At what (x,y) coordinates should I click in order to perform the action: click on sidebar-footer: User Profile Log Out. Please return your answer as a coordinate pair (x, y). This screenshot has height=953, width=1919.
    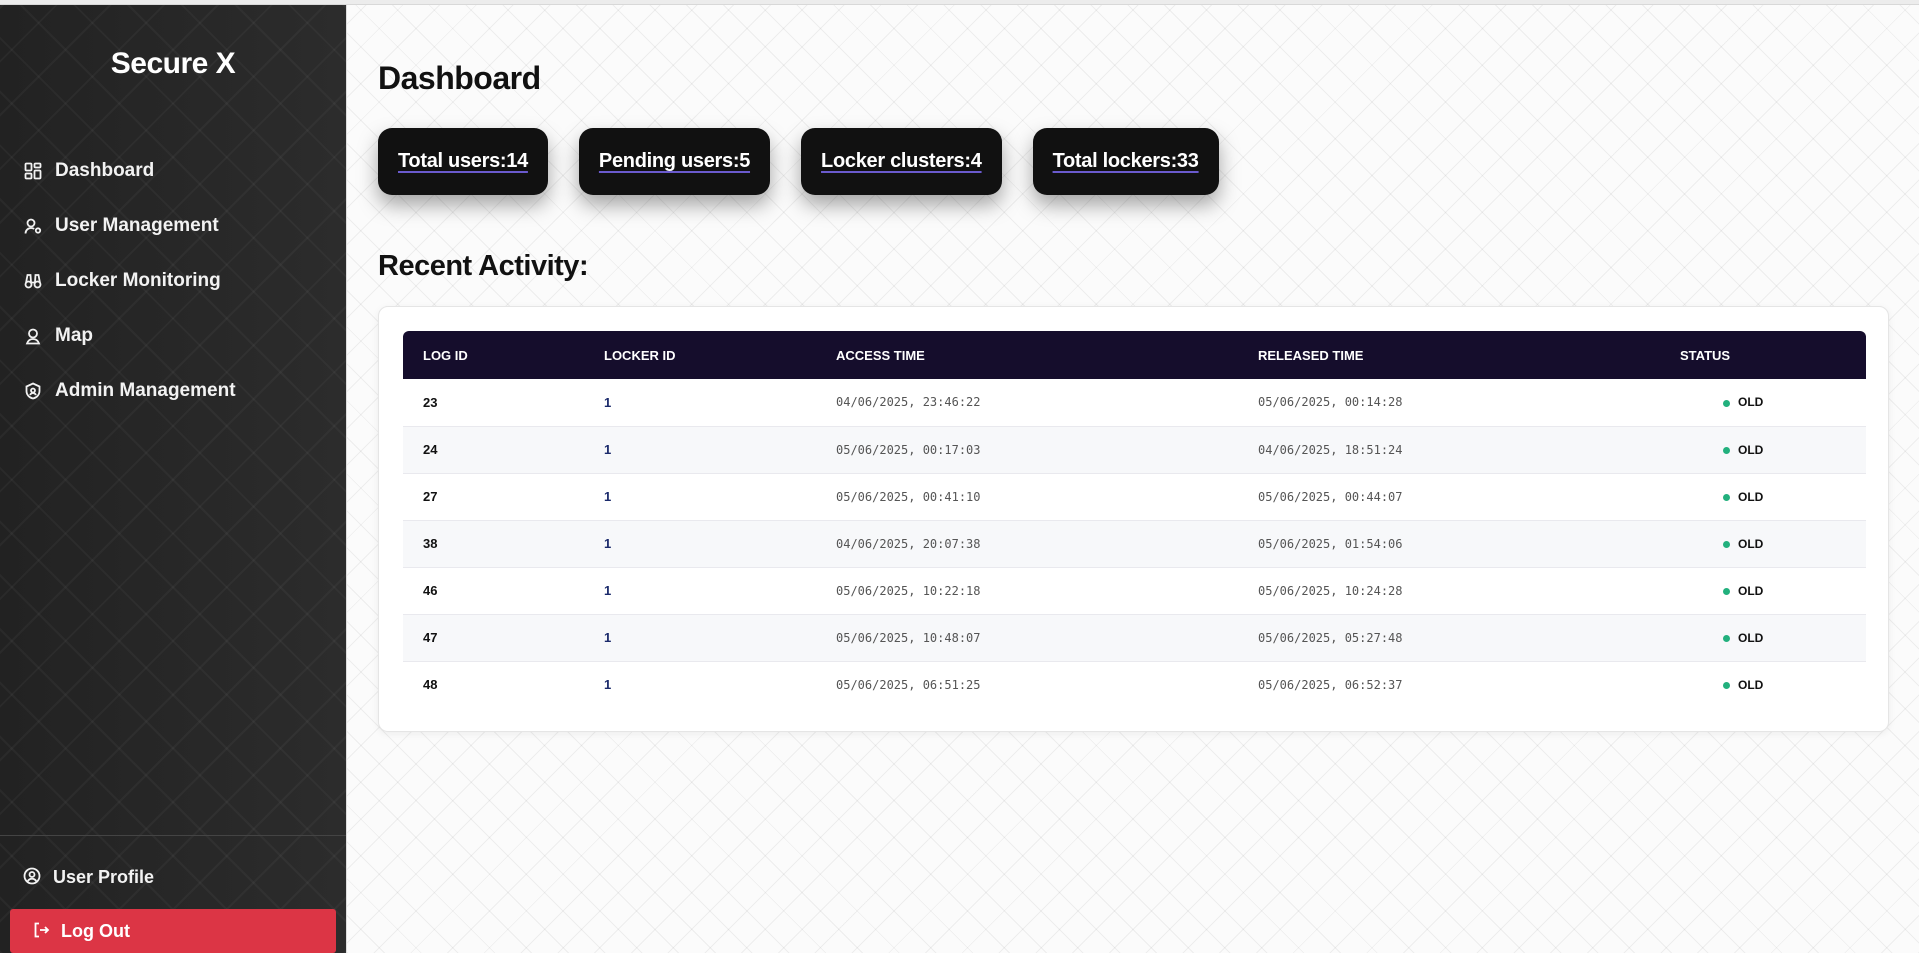
    Looking at the image, I should click on (173, 894).